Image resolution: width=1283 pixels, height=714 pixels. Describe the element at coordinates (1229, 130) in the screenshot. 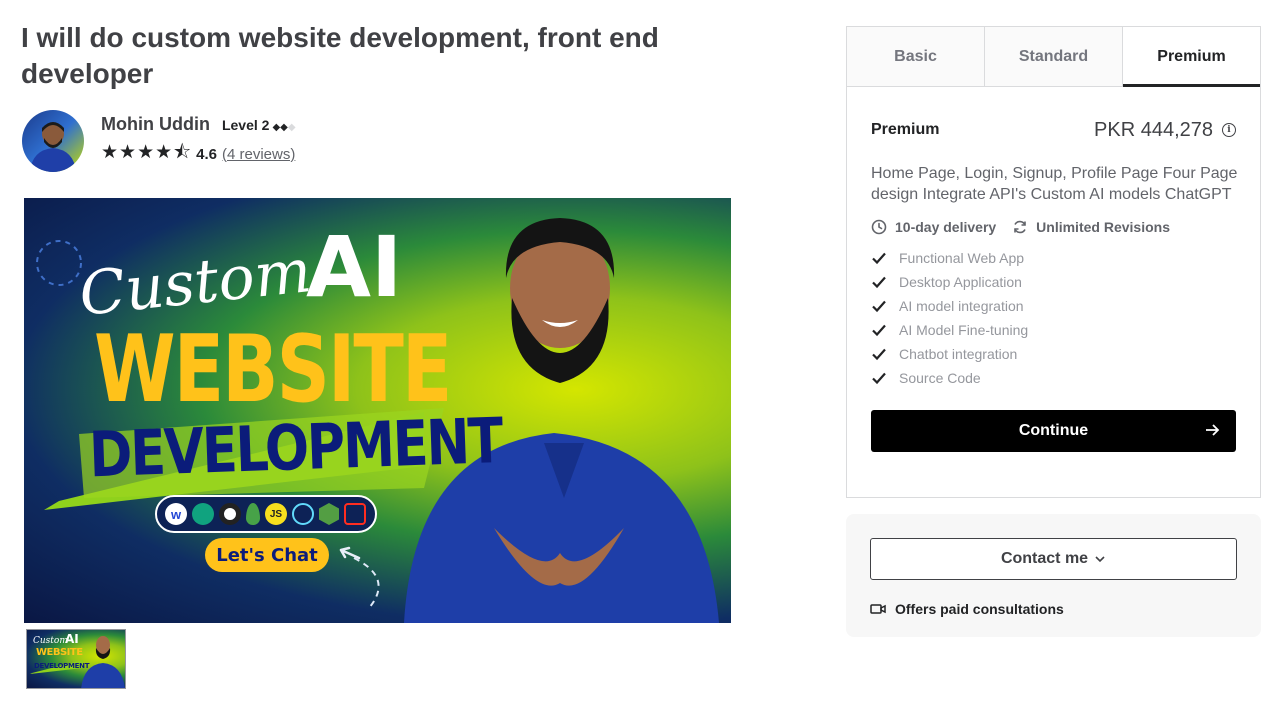

I see `info-icon: i` at that location.